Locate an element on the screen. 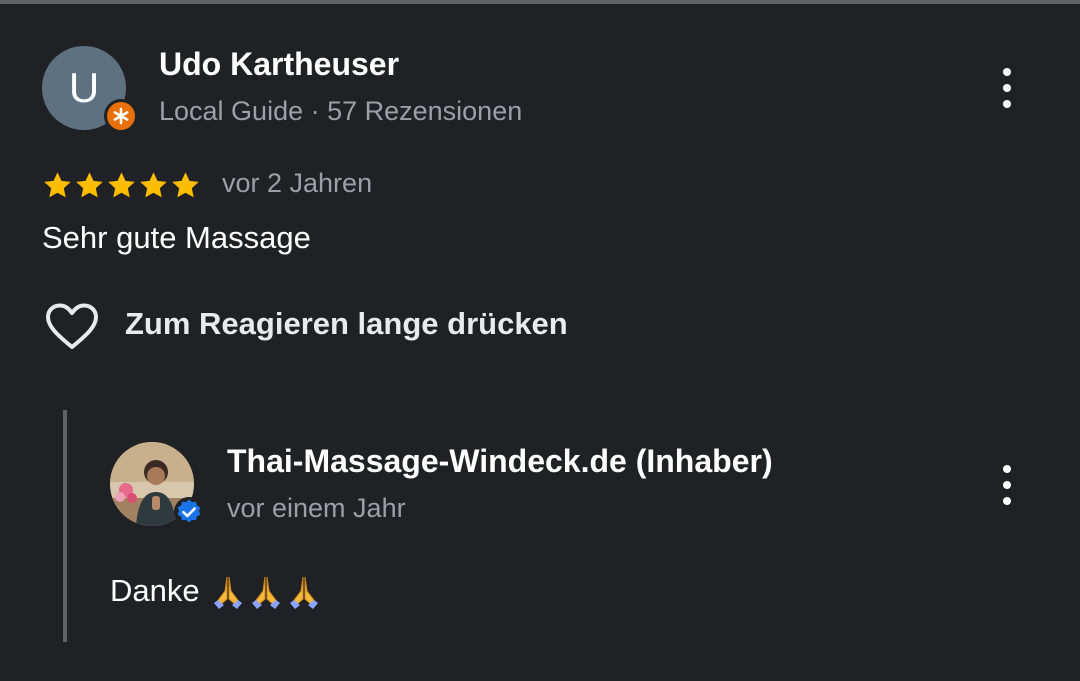 The height and width of the screenshot is (681, 1080). reply-time: vor einem Jahr is located at coordinates (316, 508).